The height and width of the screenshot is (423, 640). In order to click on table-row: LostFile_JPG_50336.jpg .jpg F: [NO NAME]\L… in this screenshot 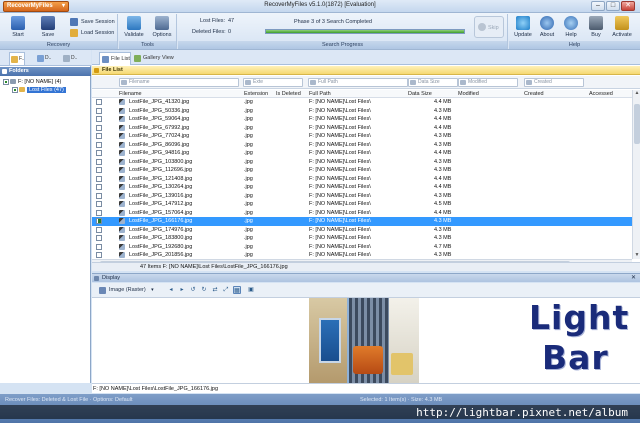, I will do `click(362, 111)`.